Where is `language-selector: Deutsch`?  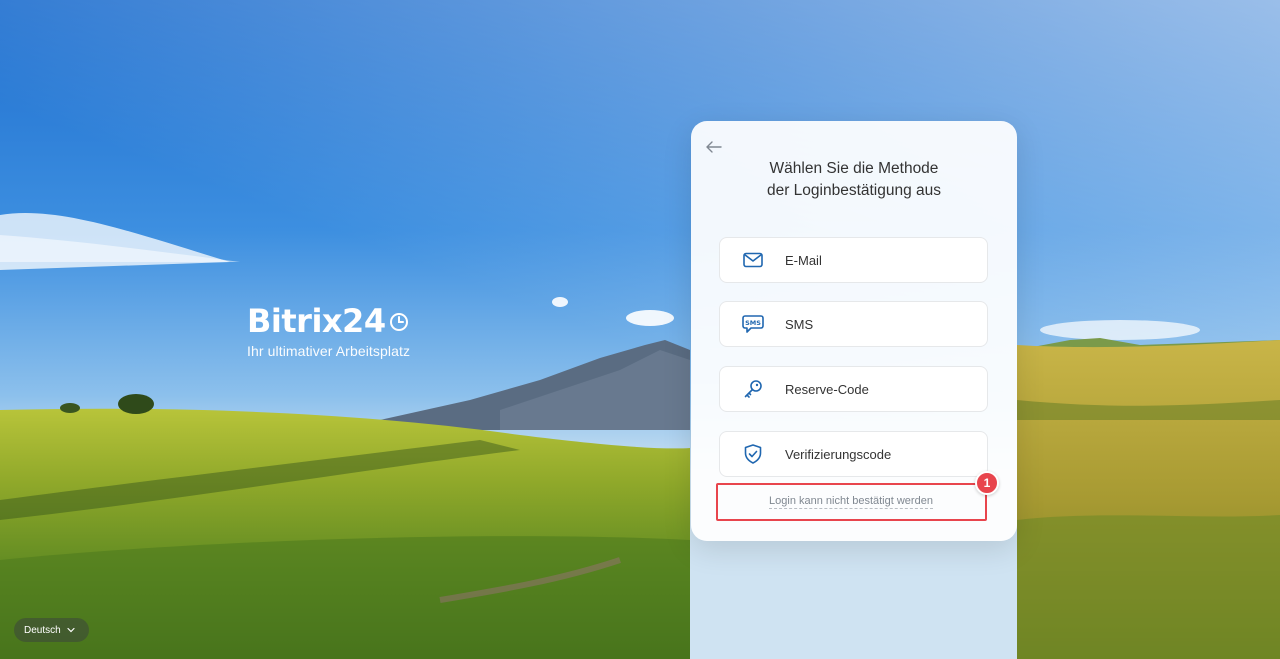
language-selector: Deutsch is located at coordinates (51, 630).